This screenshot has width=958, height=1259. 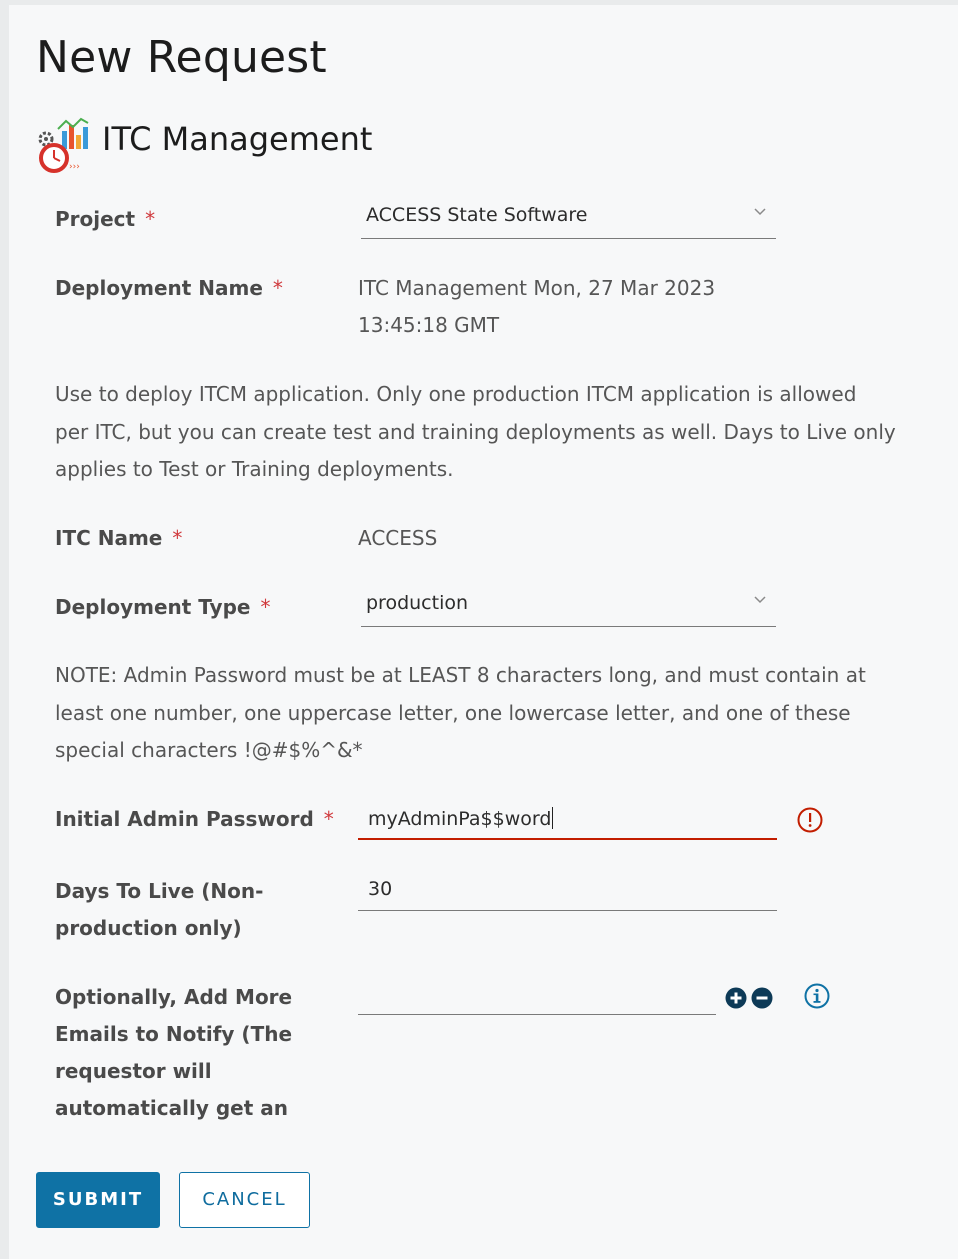 I want to click on days-to-live-label: Days To Live (Non- production only), so click(x=159, y=910).